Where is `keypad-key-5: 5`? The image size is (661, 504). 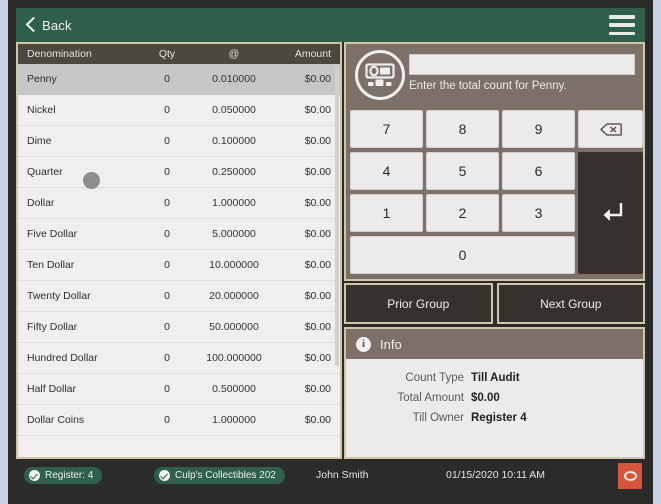 keypad-key-5: 5 is located at coordinates (462, 171).